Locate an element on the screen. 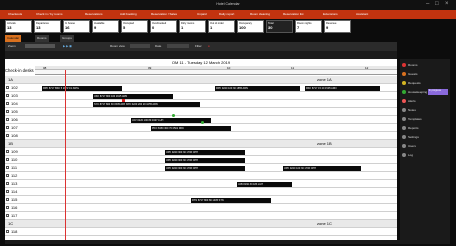 The image size is (456, 246). tab-groups: Groups is located at coordinates (67, 38).